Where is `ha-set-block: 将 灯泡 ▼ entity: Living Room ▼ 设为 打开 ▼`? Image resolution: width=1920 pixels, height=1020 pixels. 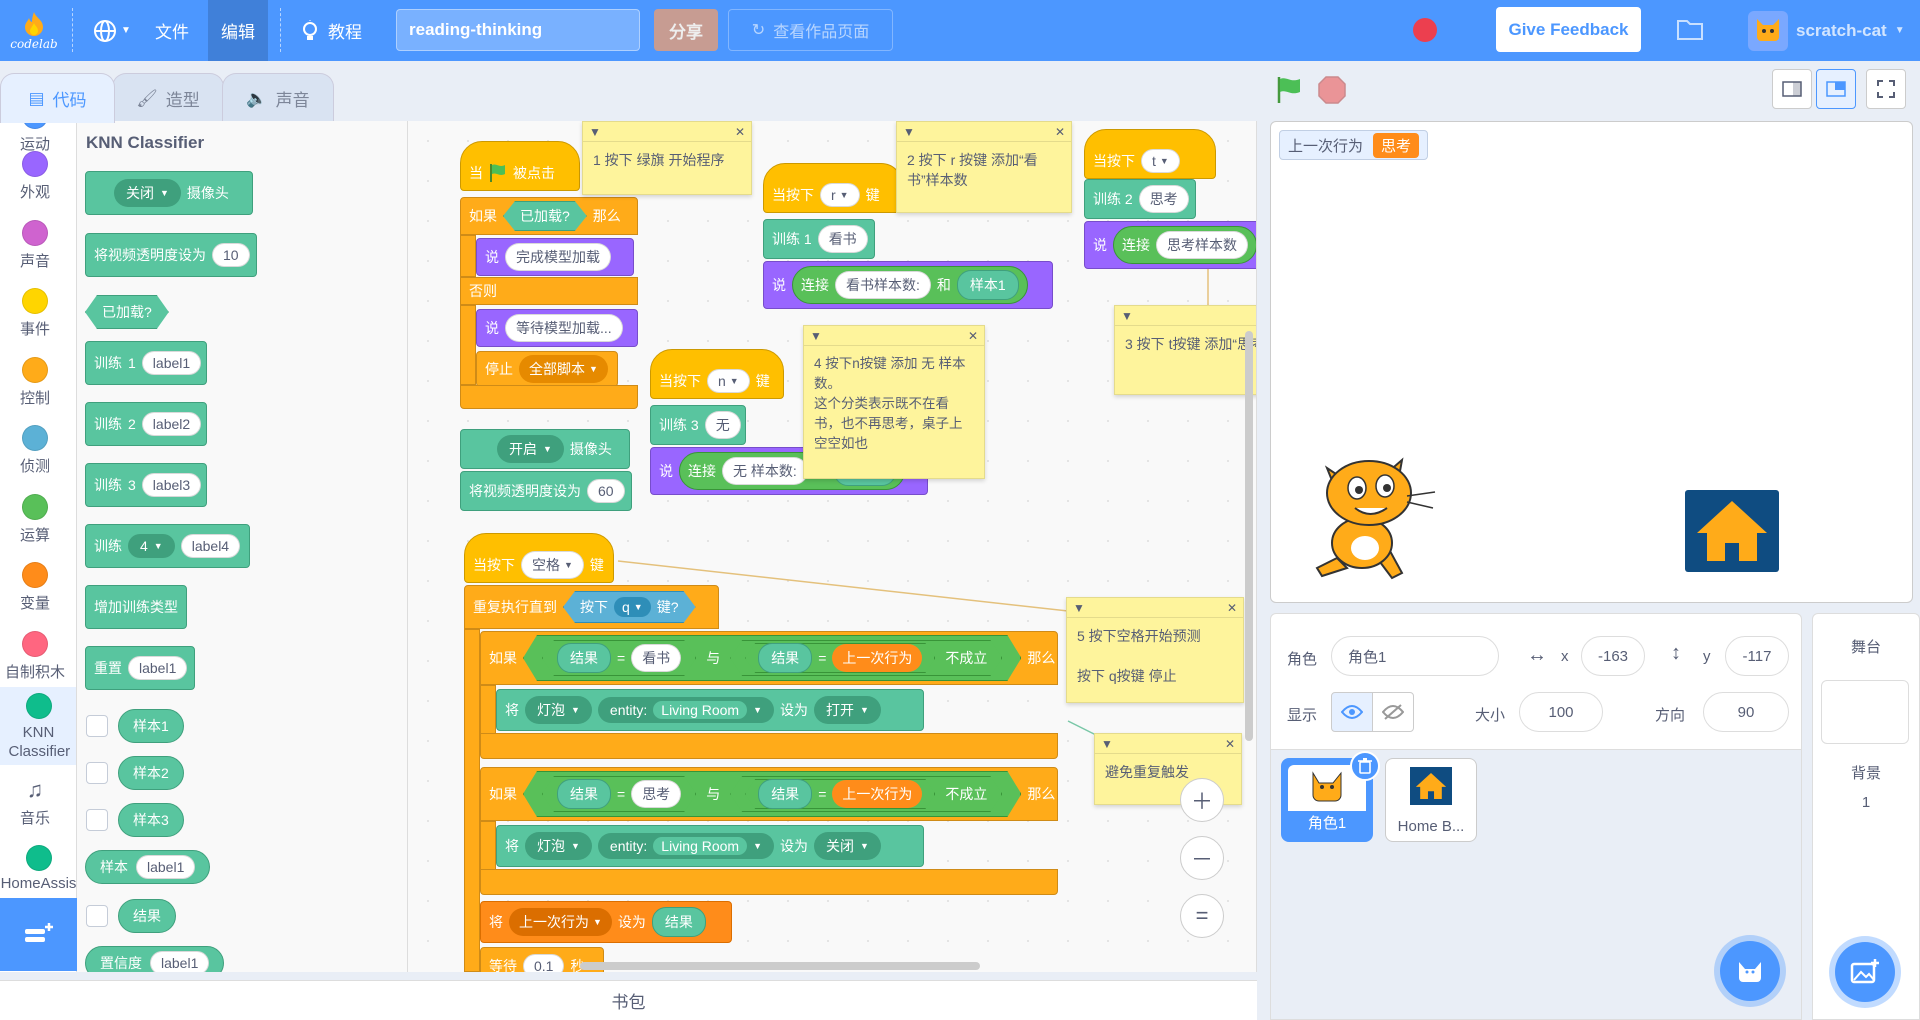 ha-set-block: 将 灯泡 ▼ entity: Living Room ▼ 设为 打开 ▼ is located at coordinates (710, 710).